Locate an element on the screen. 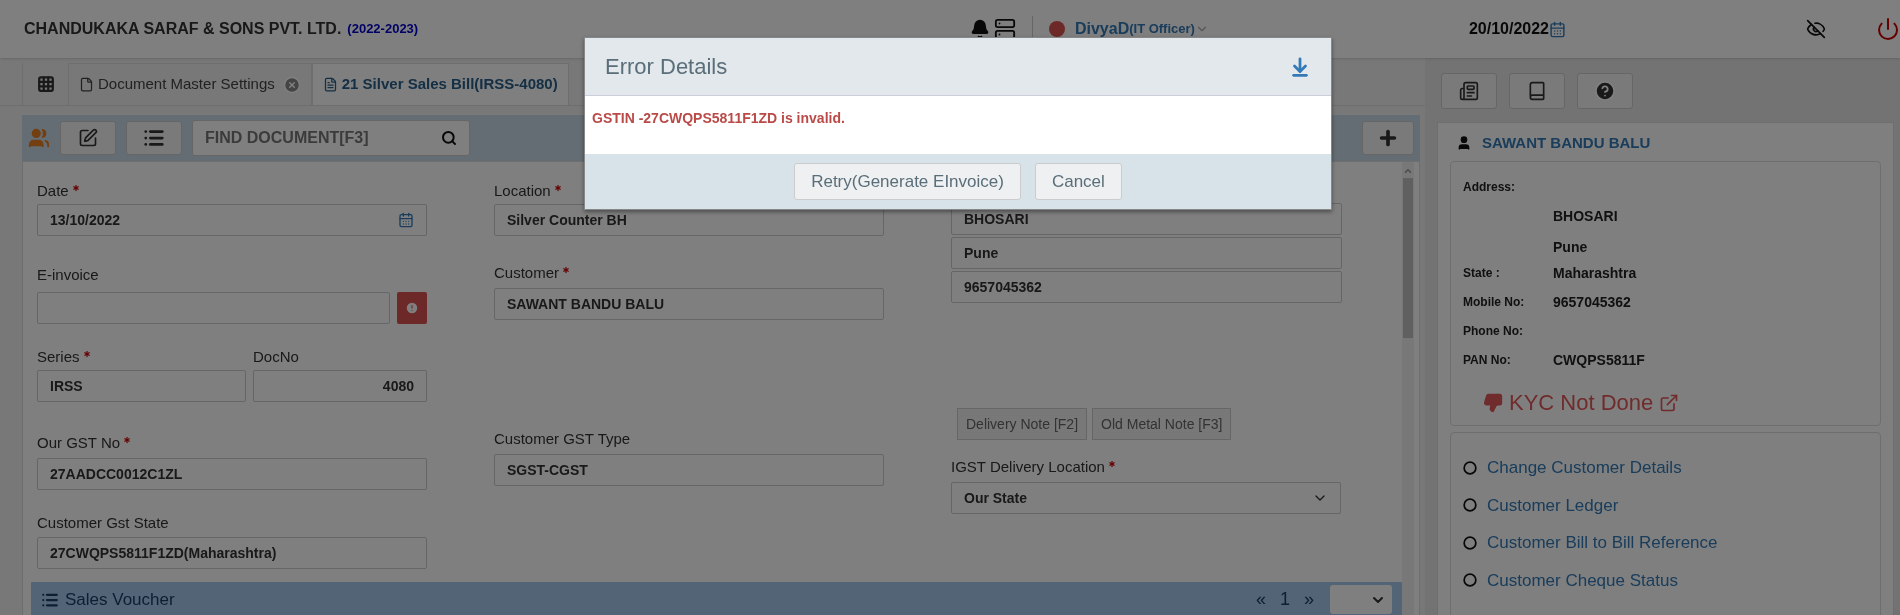  news-button is located at coordinates (1469, 91).